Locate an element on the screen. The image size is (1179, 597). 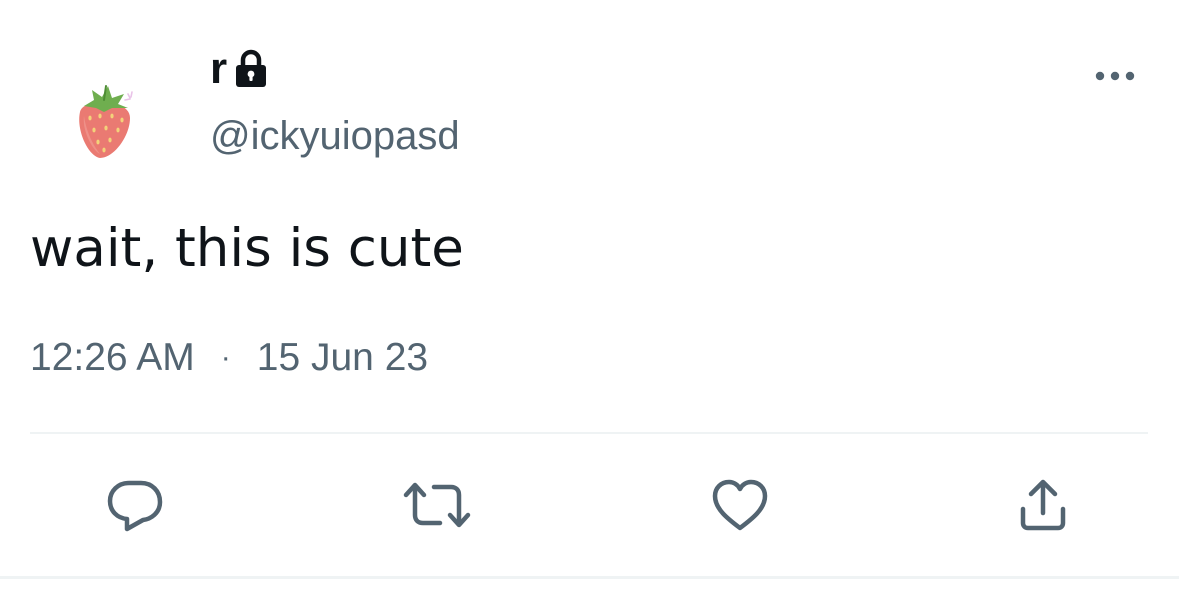
strawberry-icon is located at coordinates (106, 121).